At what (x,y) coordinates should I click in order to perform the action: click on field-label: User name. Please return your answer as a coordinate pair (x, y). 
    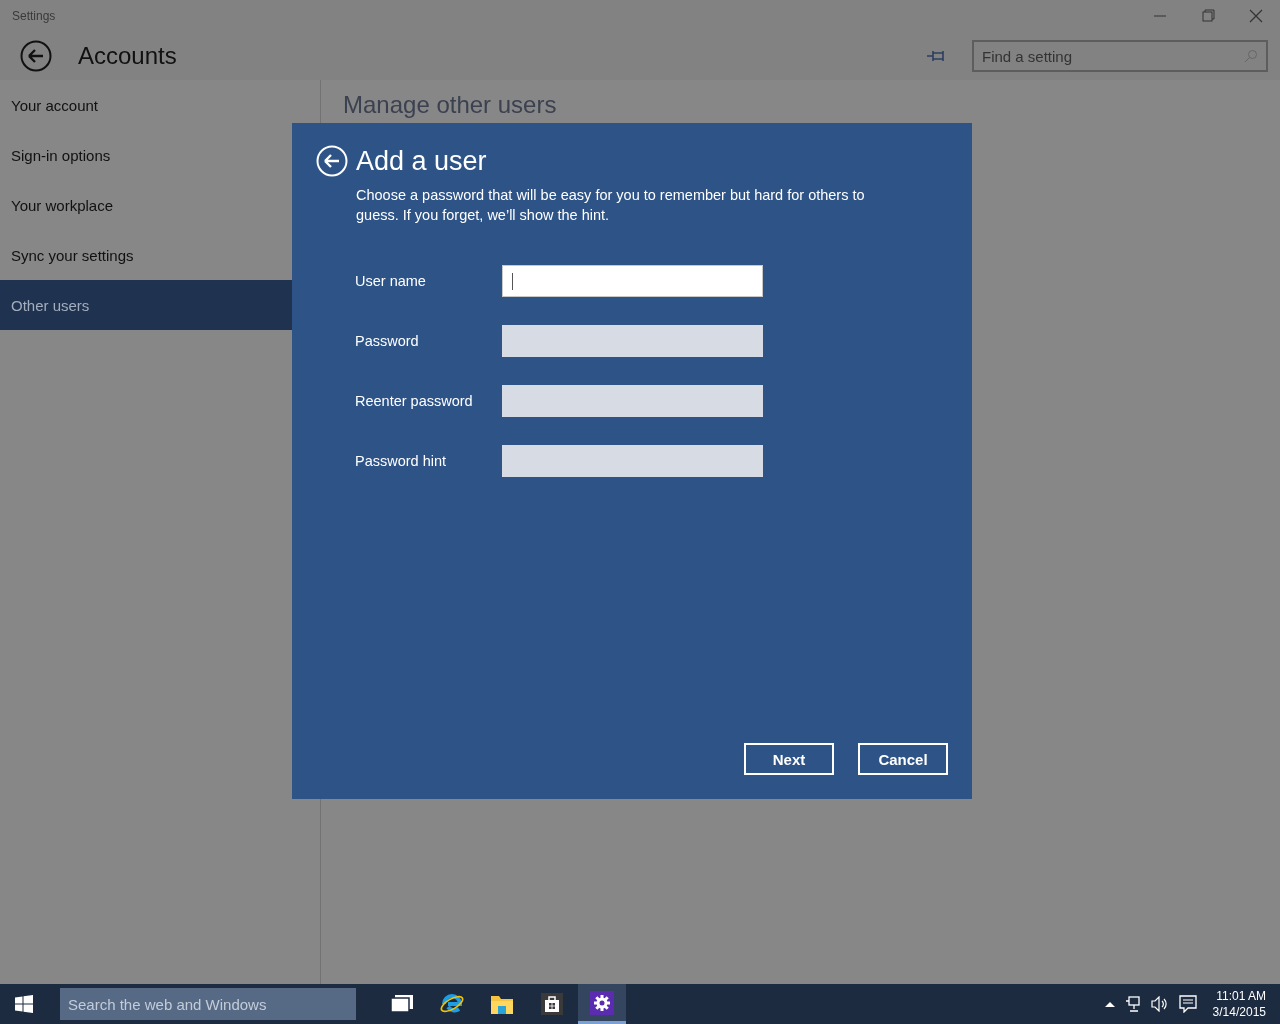
    Looking at the image, I should click on (391, 281).